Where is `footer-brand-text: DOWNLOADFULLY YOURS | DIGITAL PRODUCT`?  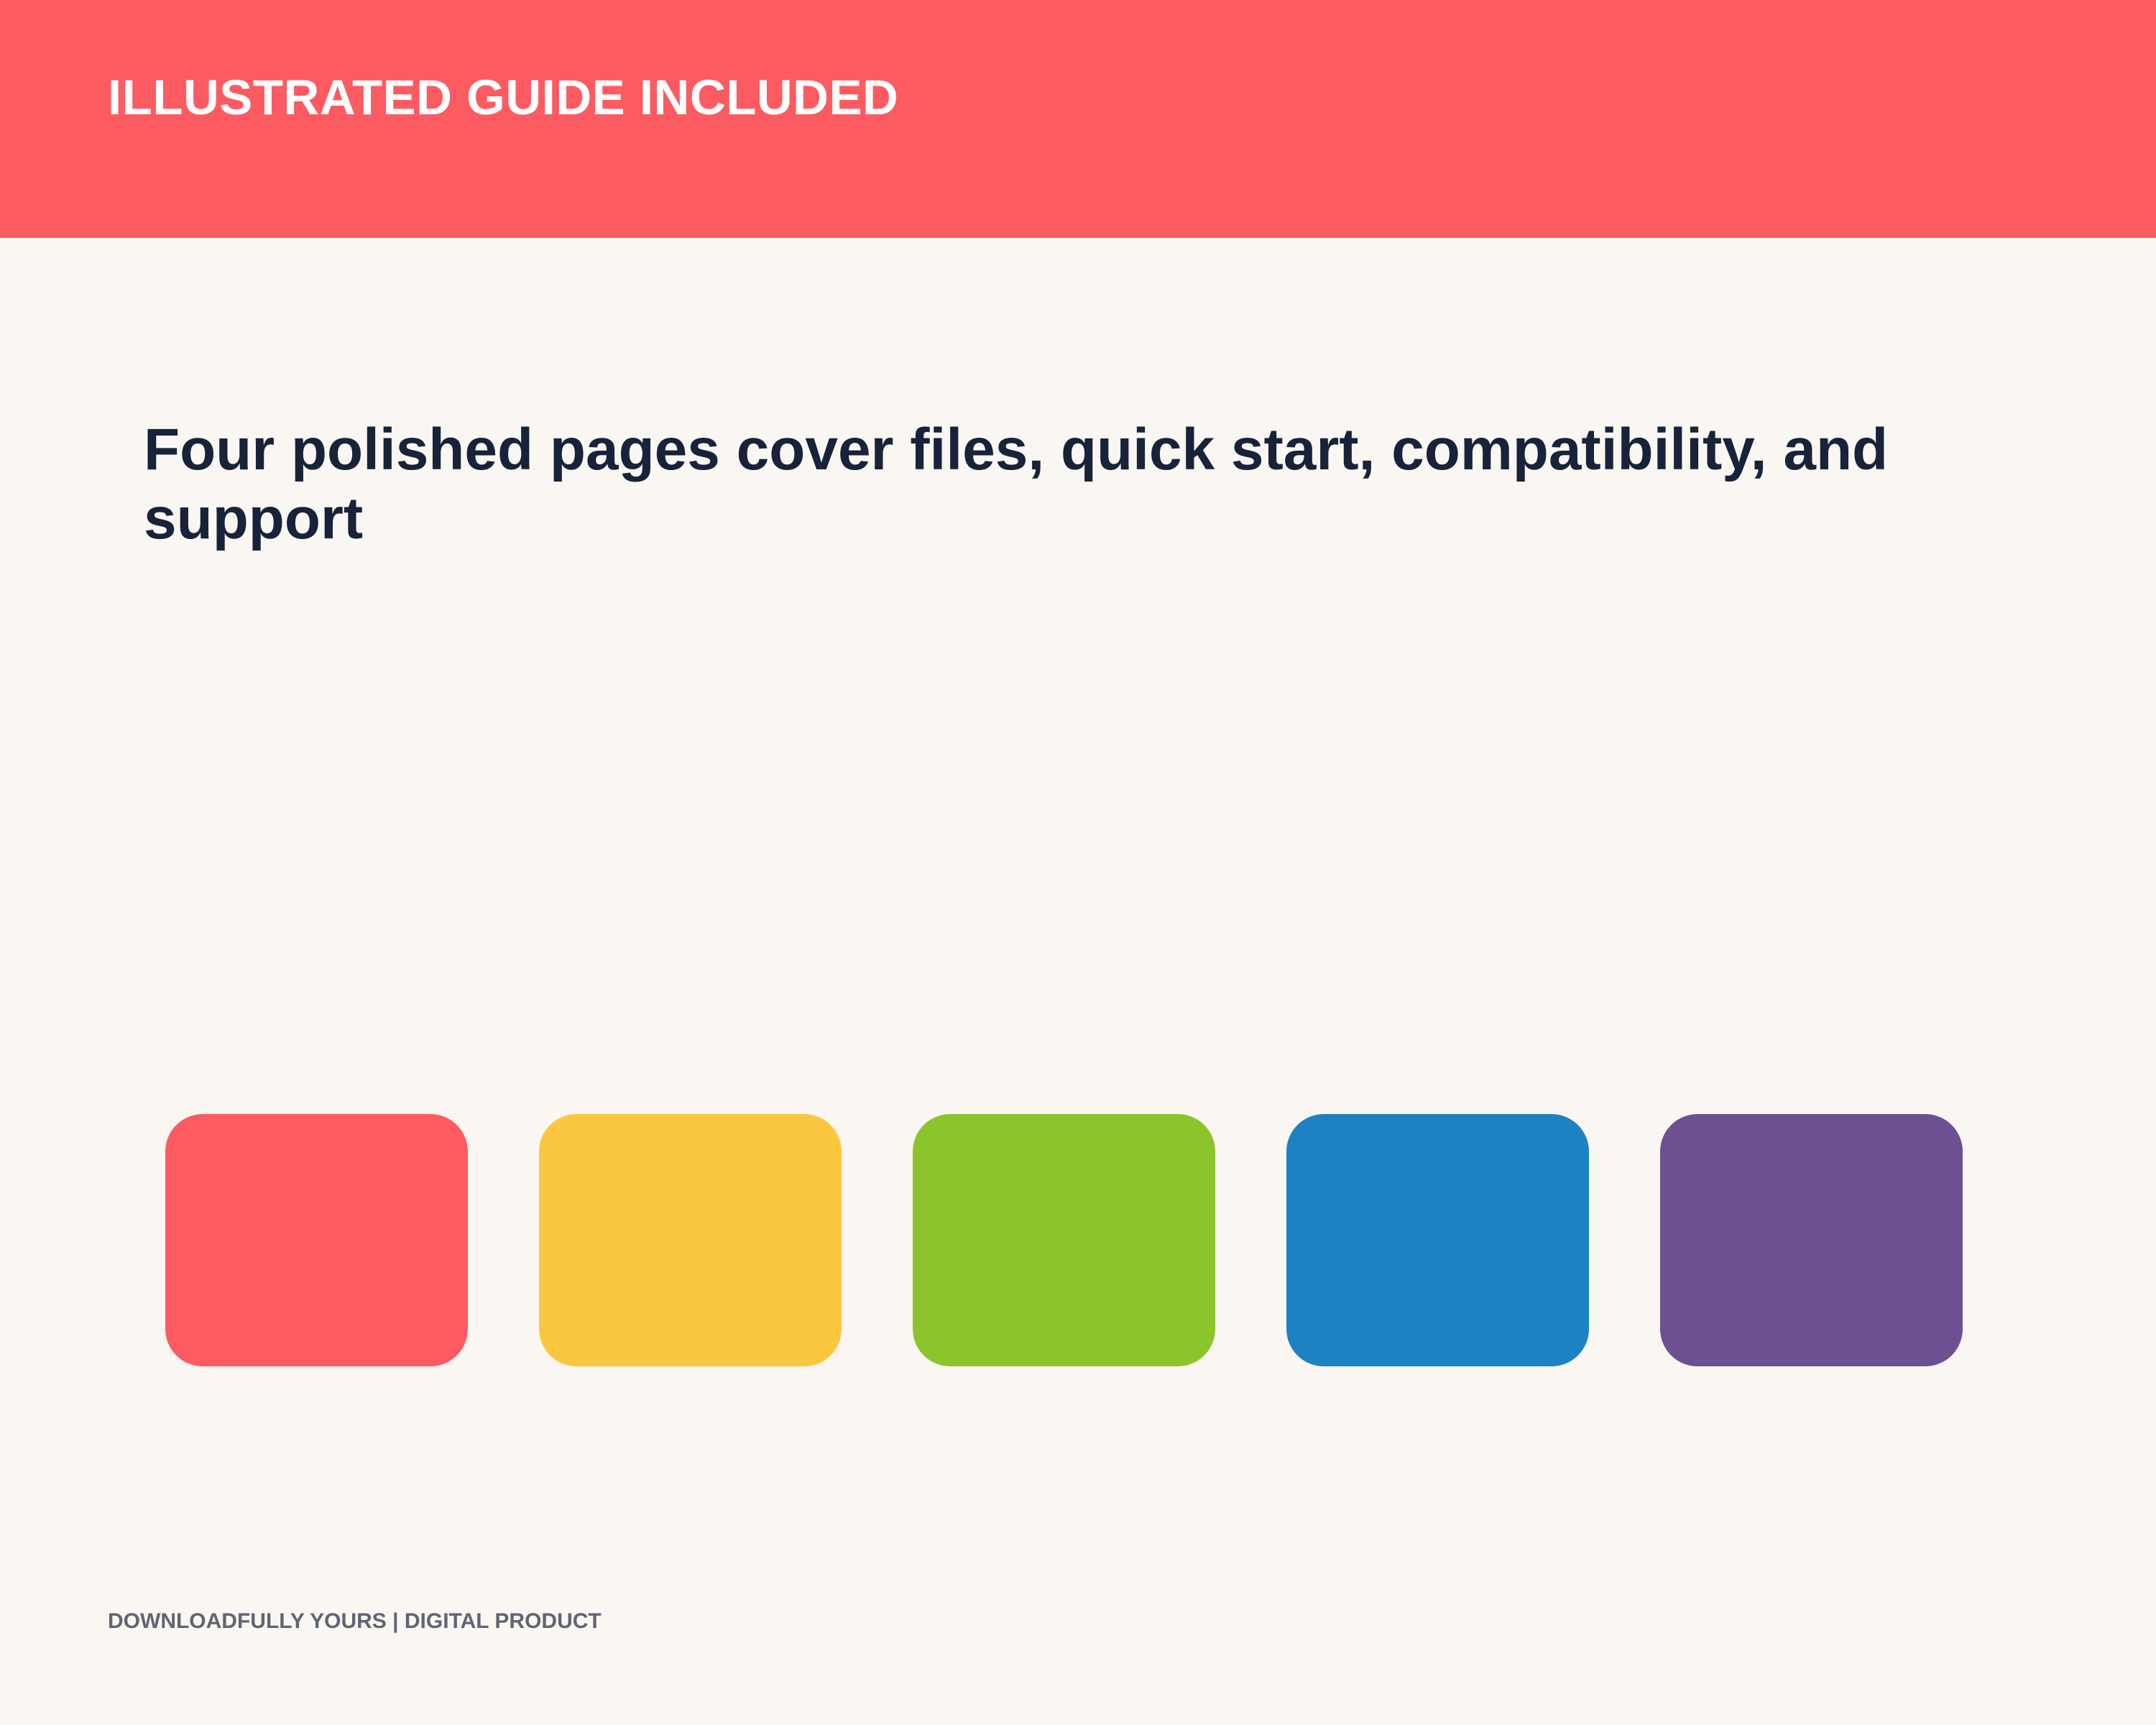 footer-brand-text: DOWNLOADFULLY YOURS | DIGITAL PRODUCT is located at coordinates (355, 1621).